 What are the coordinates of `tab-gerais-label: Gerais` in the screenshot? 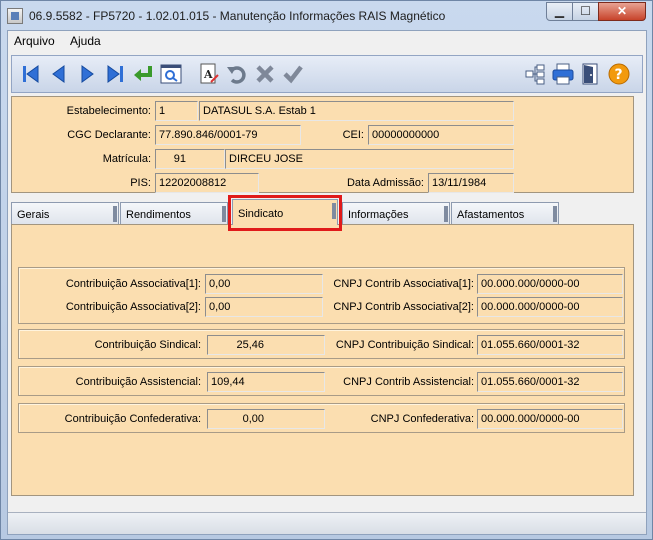 It's located at (33, 215).